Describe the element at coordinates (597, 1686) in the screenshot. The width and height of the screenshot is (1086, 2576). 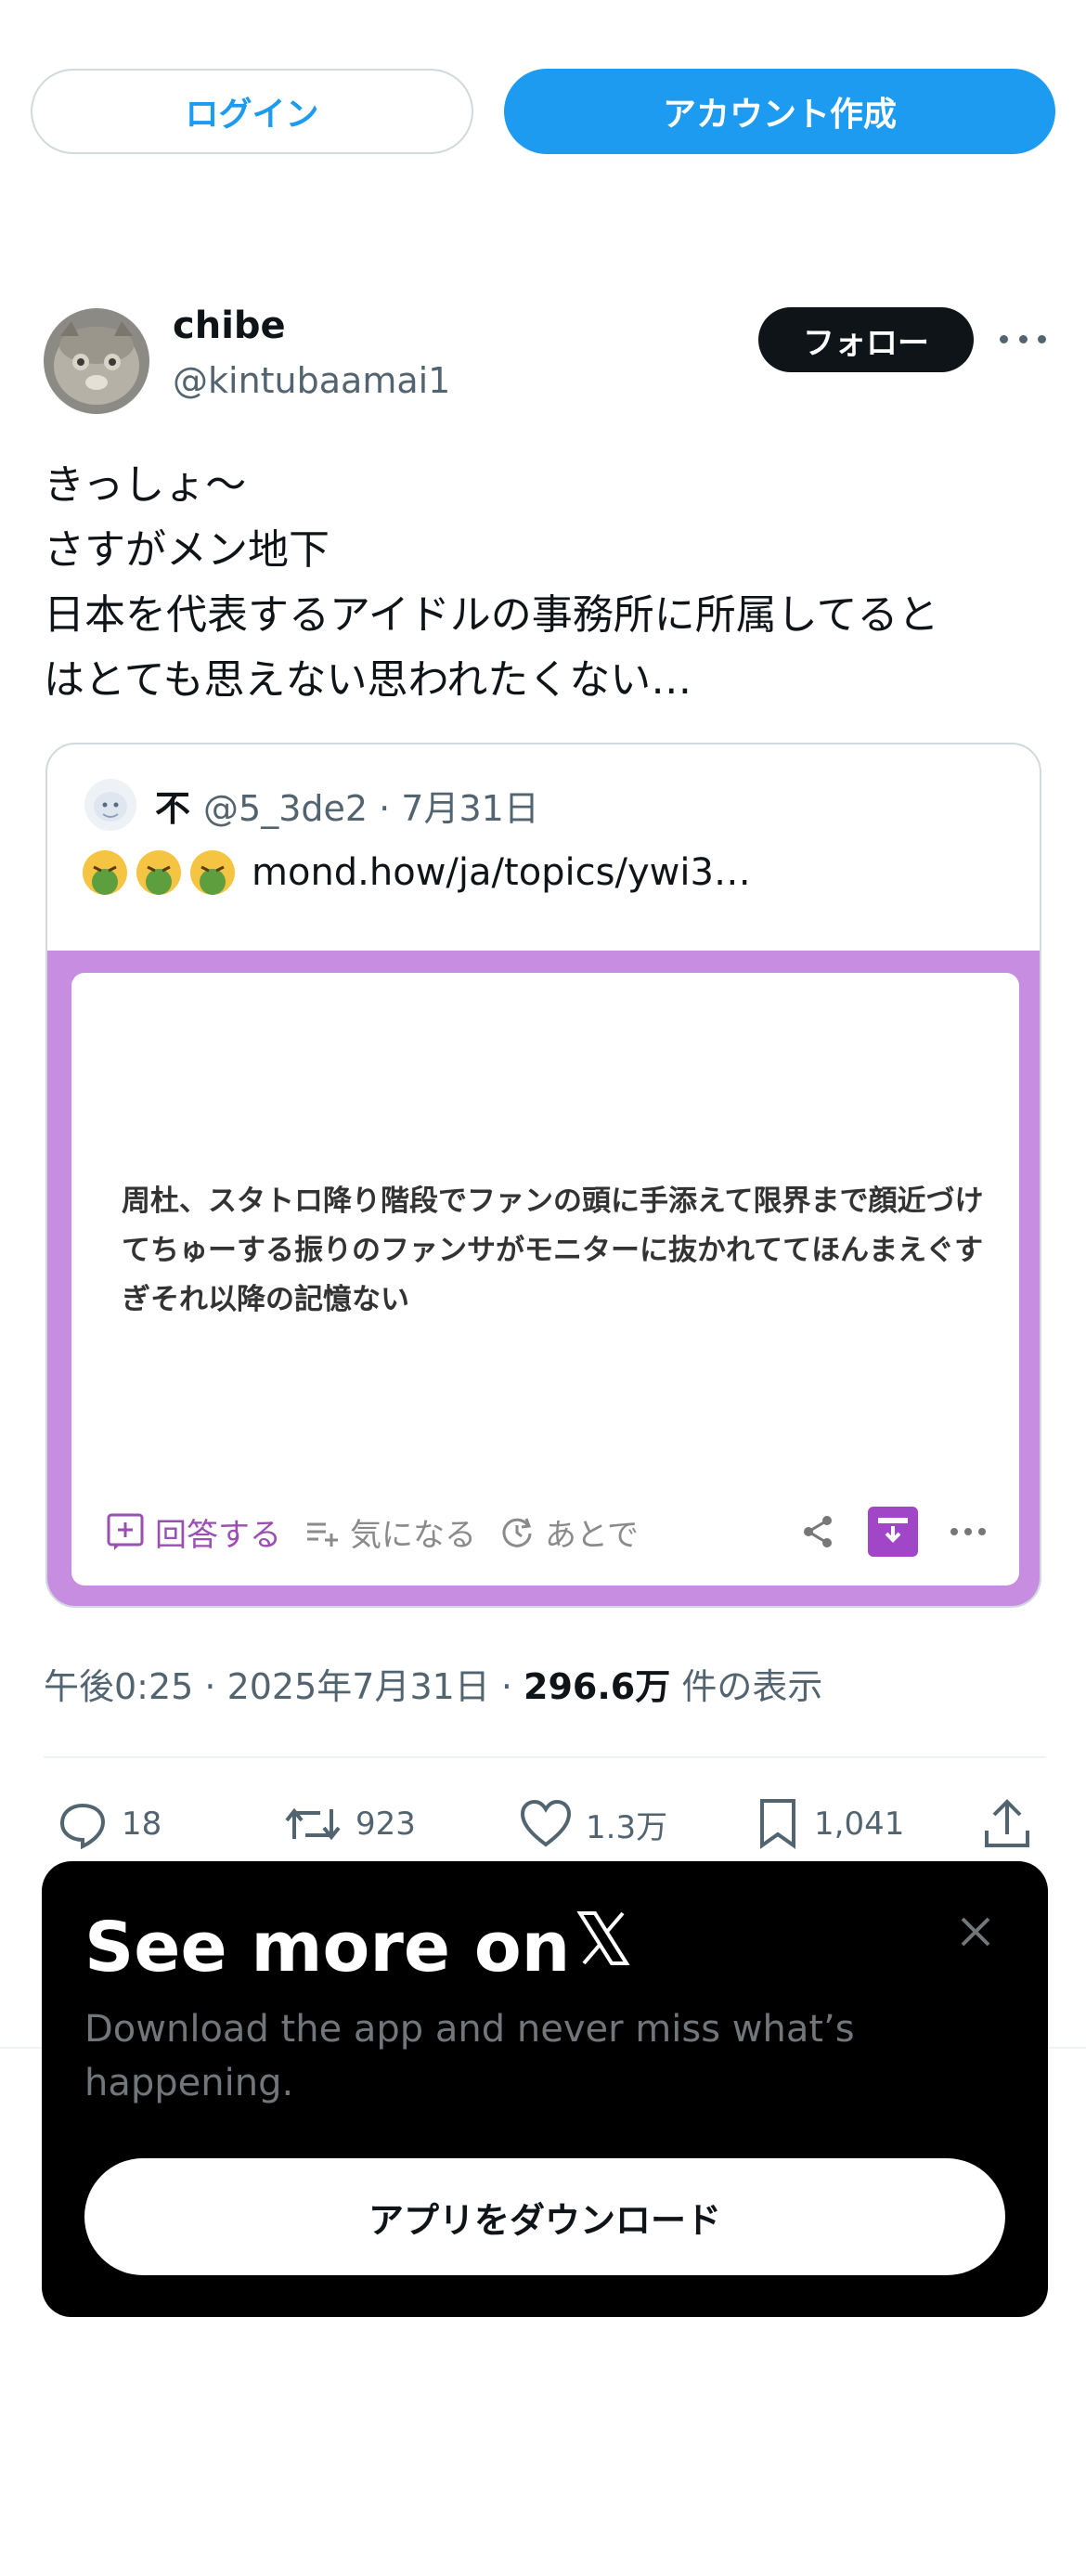
I see `view-count: 296.6万` at that location.